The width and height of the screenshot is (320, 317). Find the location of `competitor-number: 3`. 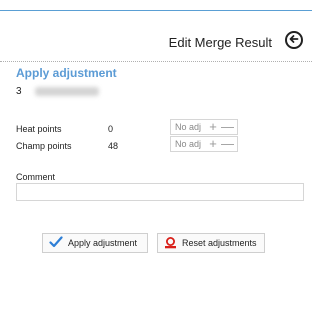

competitor-number: 3 is located at coordinates (19, 91).